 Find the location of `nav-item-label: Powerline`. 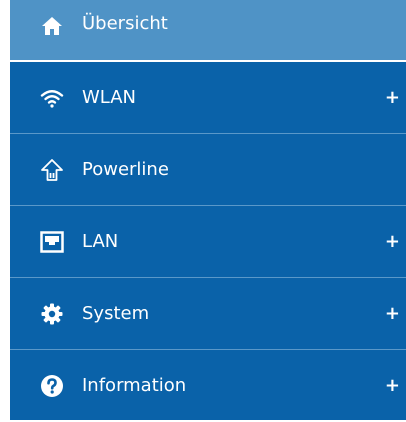

nav-item-label: Powerline is located at coordinates (125, 169).